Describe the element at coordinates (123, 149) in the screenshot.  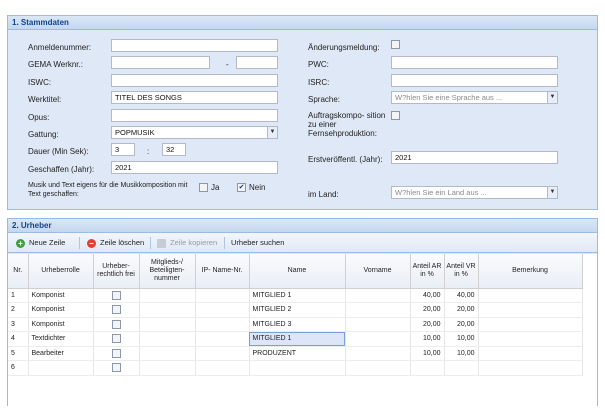
I see `dauer-min-input: 3` at that location.